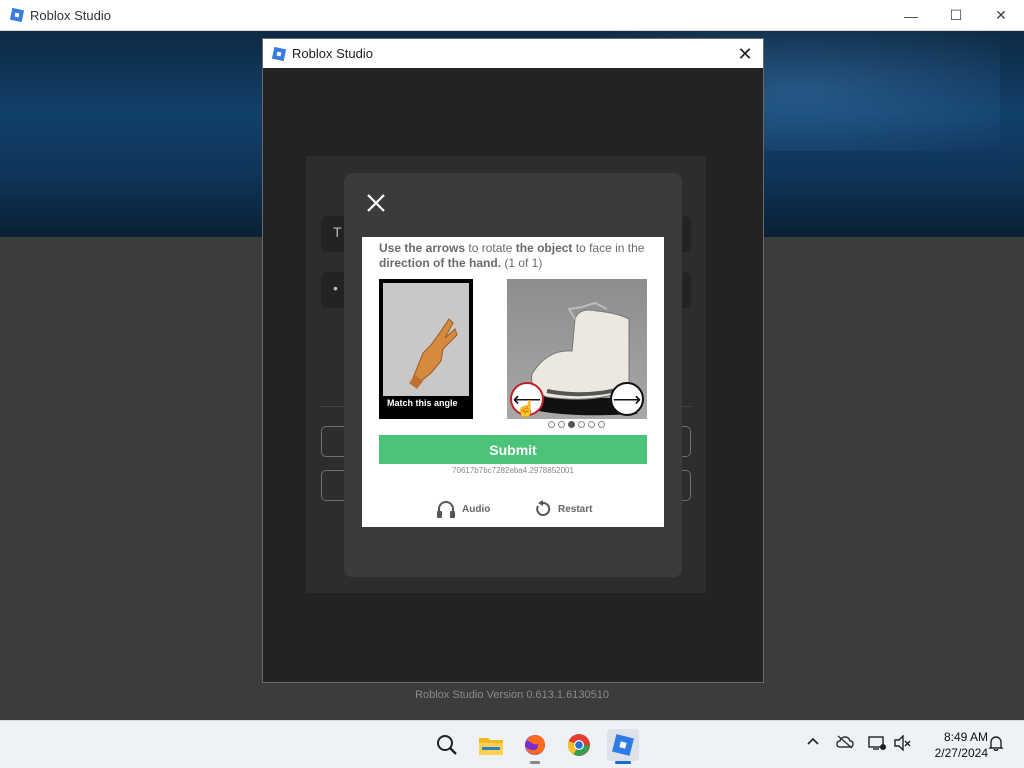 This screenshot has height=768, width=1024. I want to click on headphones-icon, so click(446, 509).